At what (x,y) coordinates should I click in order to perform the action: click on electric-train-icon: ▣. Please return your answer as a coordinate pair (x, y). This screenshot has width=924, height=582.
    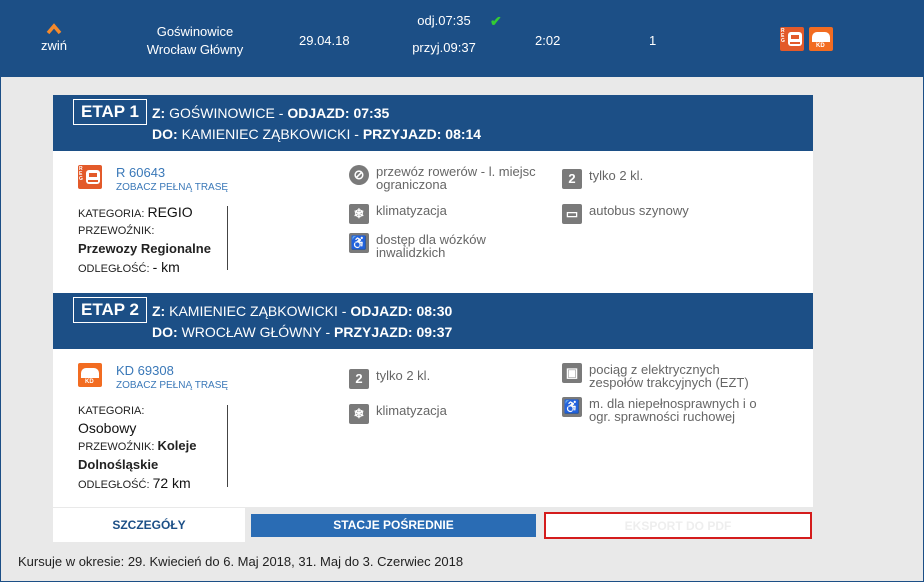
    Looking at the image, I should click on (572, 373).